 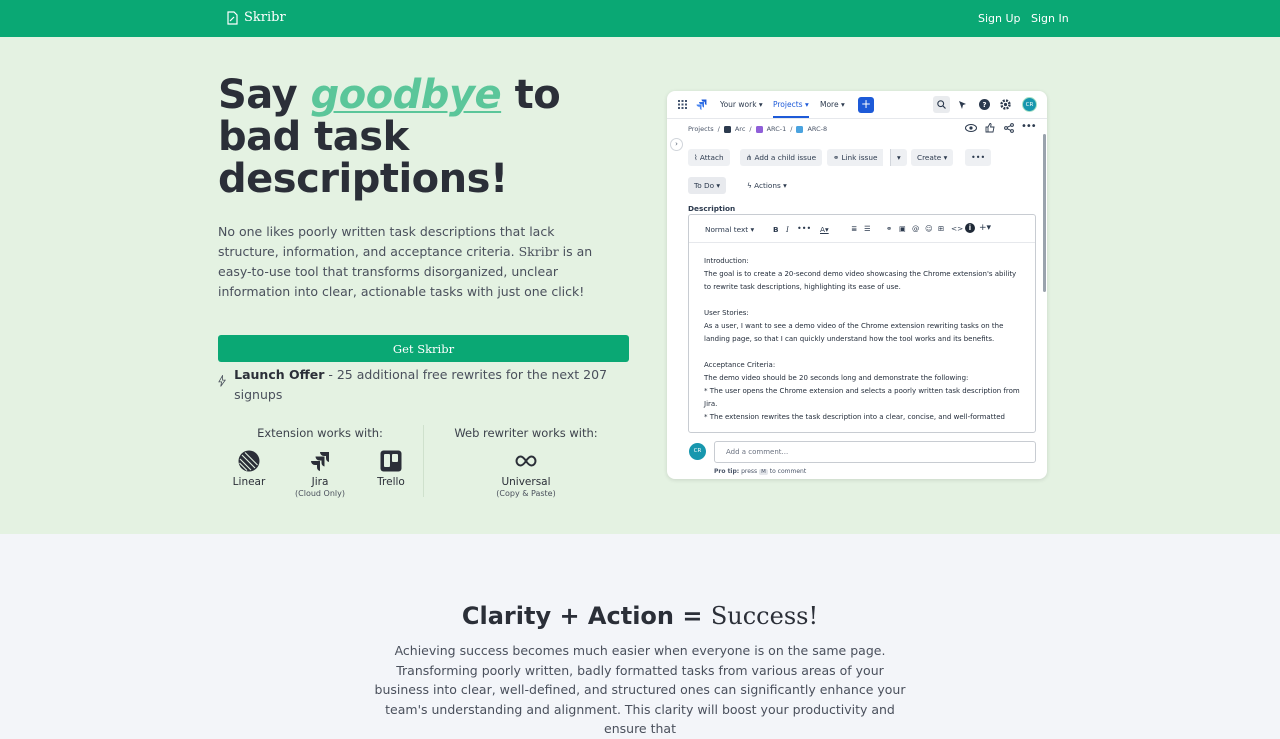 I want to click on top-navbar: Skribr Sign Up Sign In, so click(x=640, y=18).